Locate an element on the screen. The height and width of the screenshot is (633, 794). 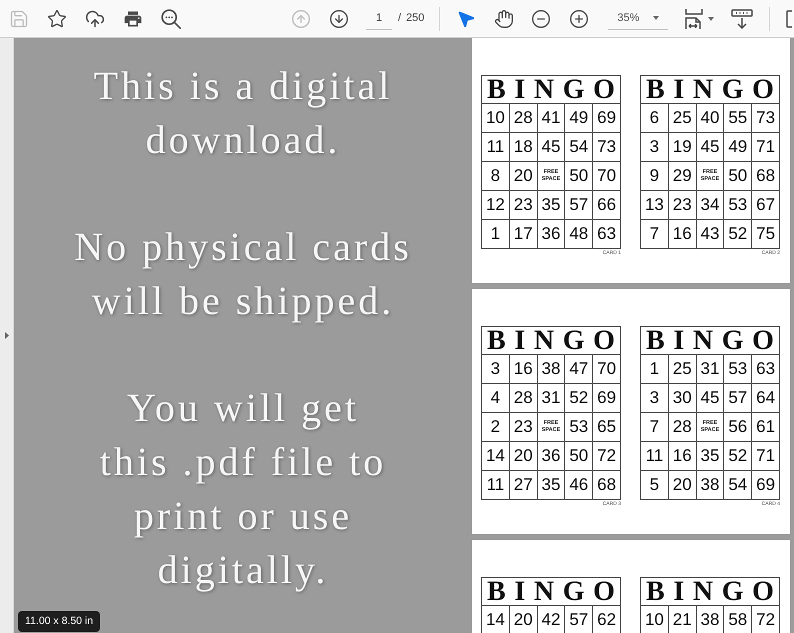
page-count: 250 is located at coordinates (415, 18).